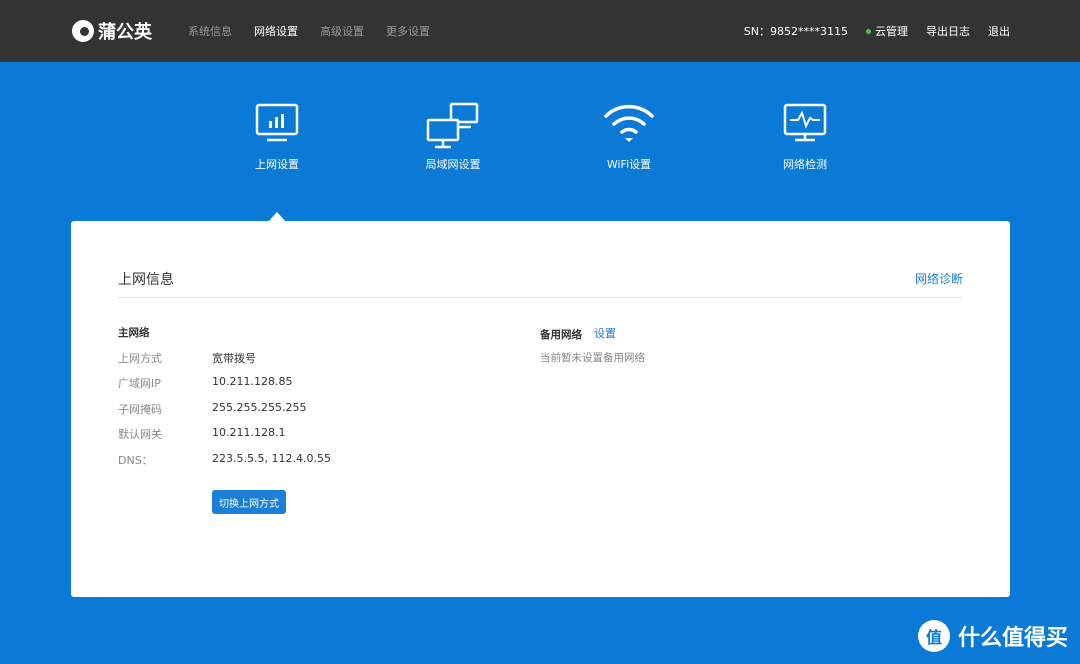 The image size is (1080, 664). What do you see at coordinates (868, 31) in the screenshot?
I see `online-status-icon` at bounding box center [868, 31].